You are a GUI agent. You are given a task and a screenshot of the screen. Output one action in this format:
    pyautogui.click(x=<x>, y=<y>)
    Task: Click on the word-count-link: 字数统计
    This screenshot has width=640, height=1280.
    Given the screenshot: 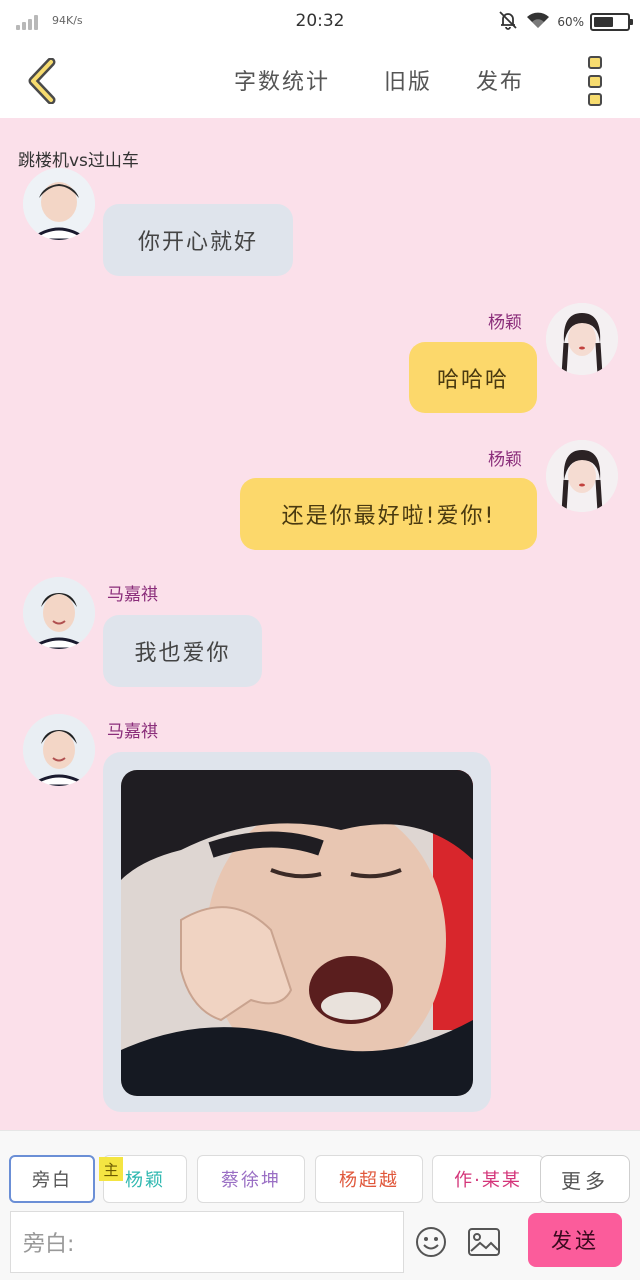 What is the action you would take?
    pyautogui.click(x=282, y=80)
    